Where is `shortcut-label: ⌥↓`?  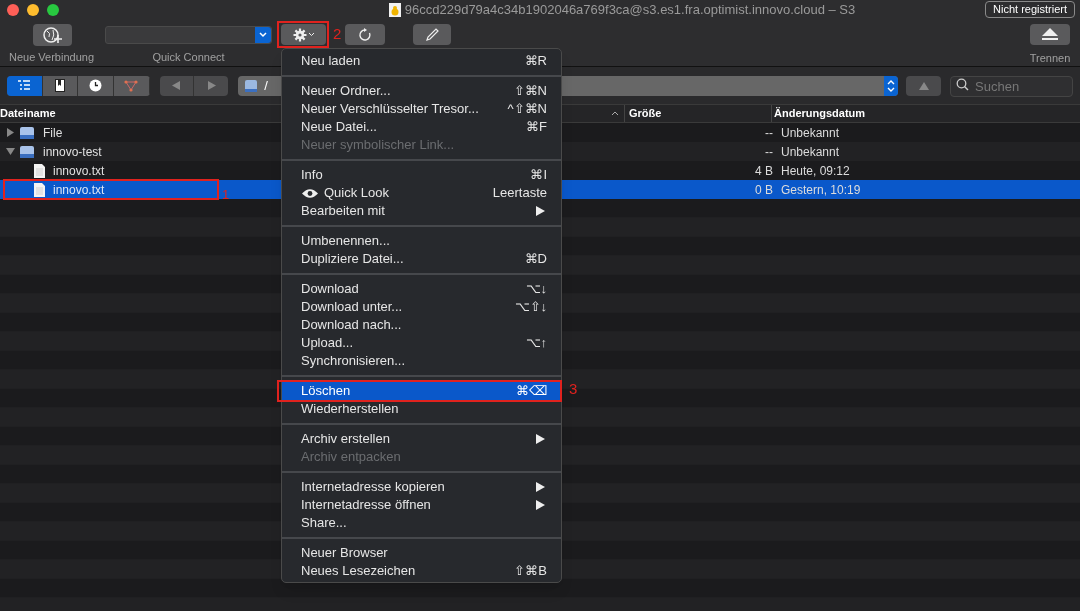
shortcut-label: ⌥↓ is located at coordinates (536, 289).